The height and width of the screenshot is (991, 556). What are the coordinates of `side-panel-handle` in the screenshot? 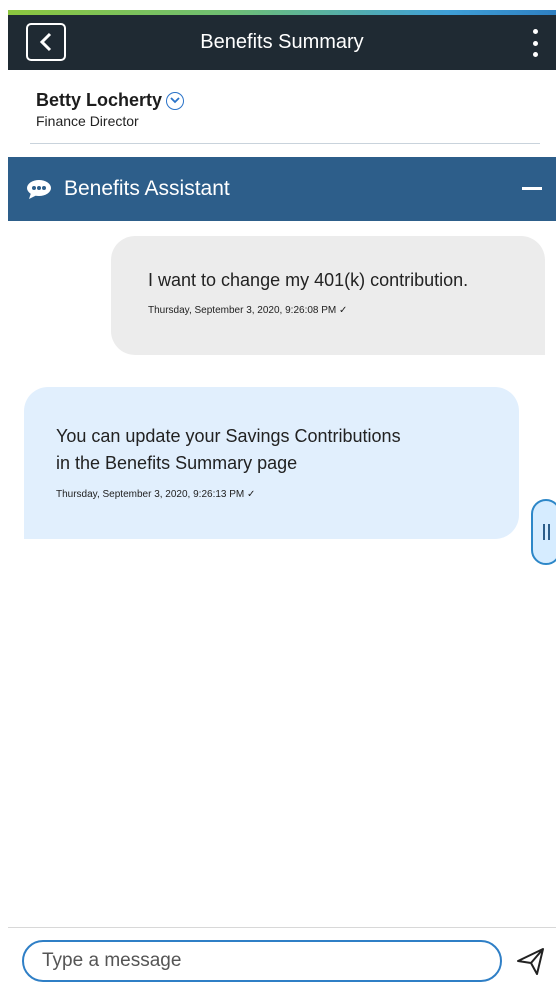 It's located at (543, 532).